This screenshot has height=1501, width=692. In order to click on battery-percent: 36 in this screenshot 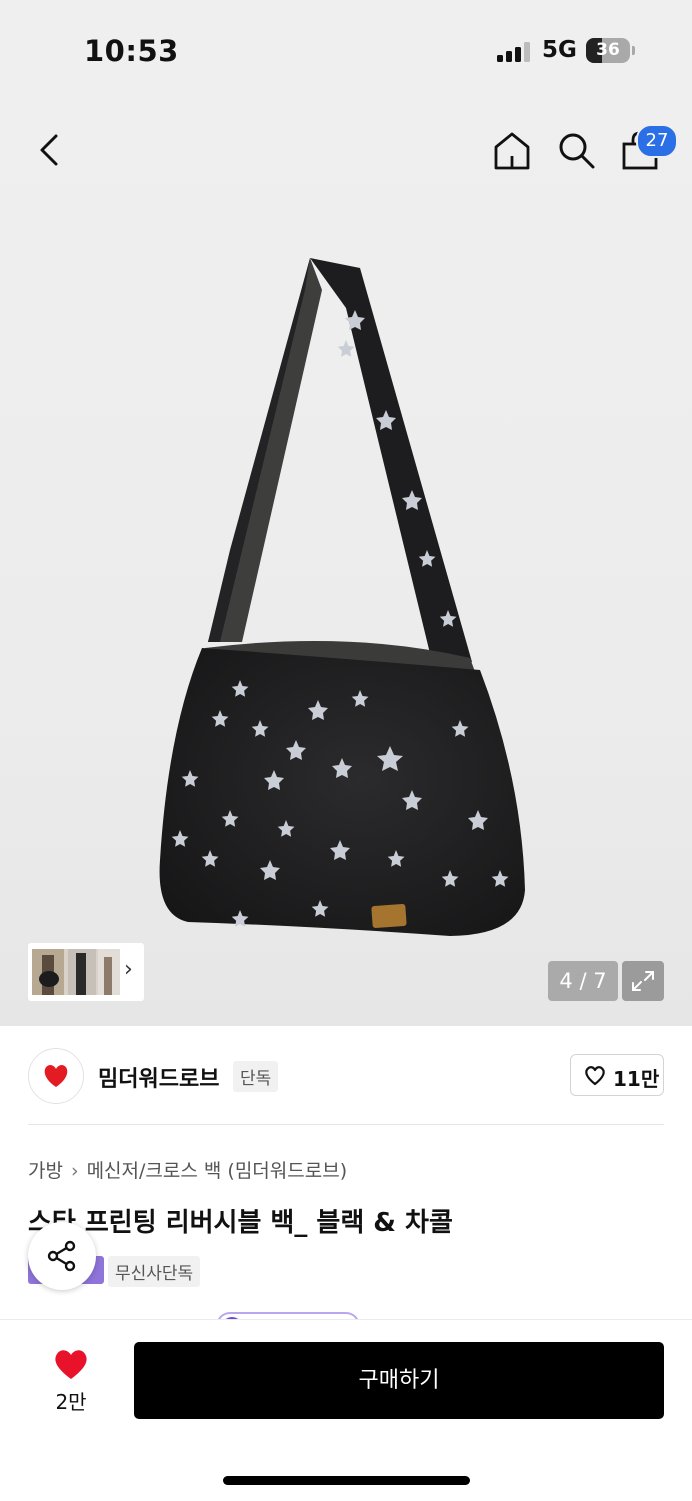, I will do `click(608, 50)`.